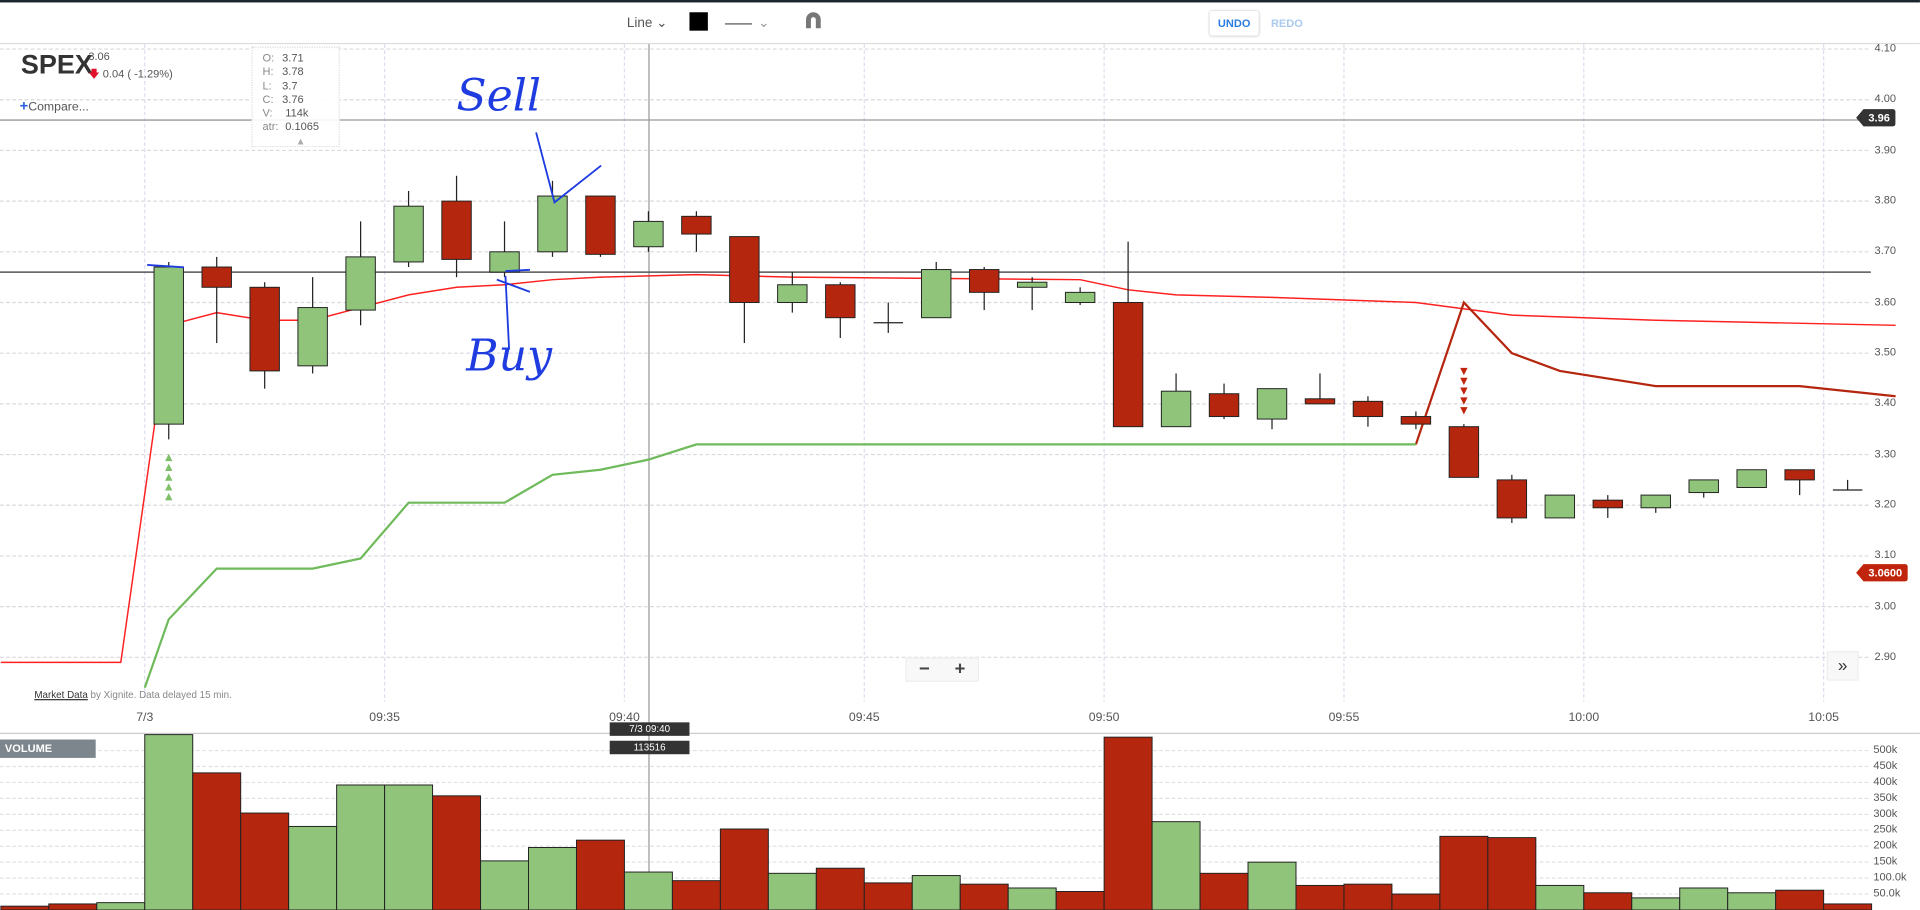 This screenshot has height=910, width=1920. I want to click on zoom-controls: − +, so click(942, 669).